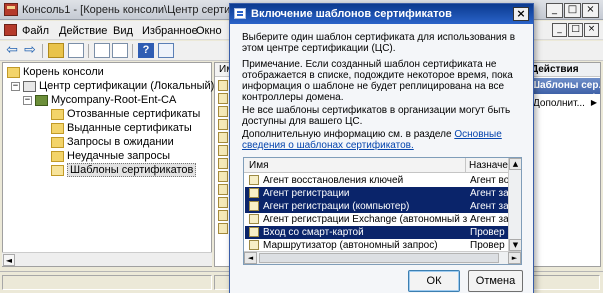 The width and height of the screenshot is (603, 293). Describe the element at coordinates (131, 10) in the screenshot. I see `window-title: Консоль1 - [Корень консоли\Центр сертиф` at that location.